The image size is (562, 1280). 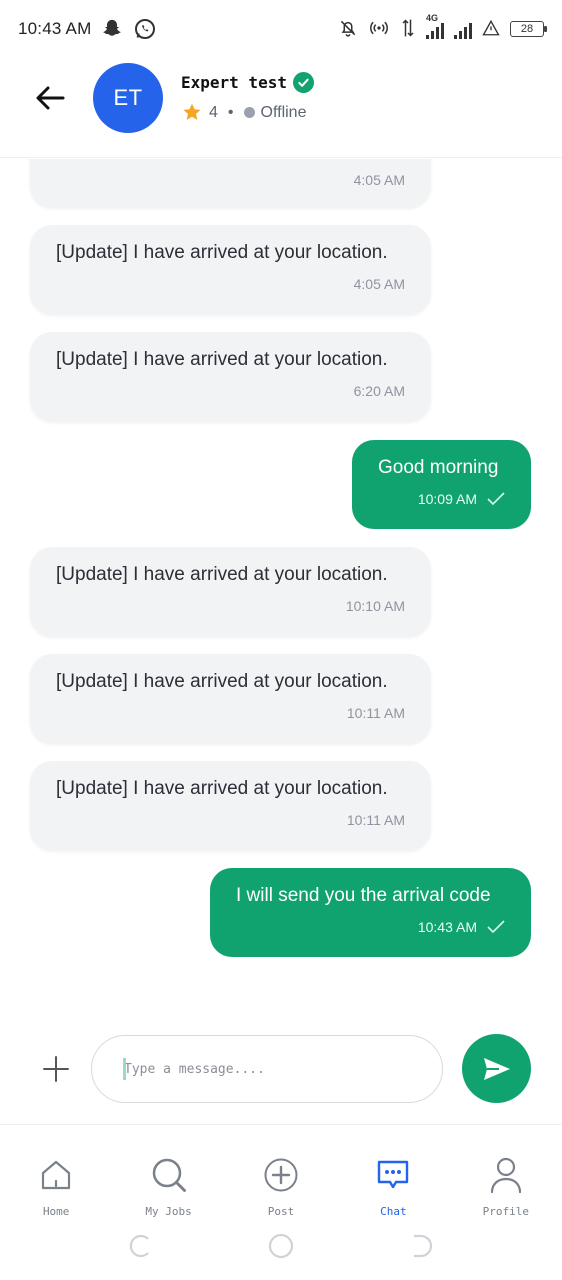 What do you see at coordinates (56, 1211) in the screenshot?
I see `nav-label: Home` at bounding box center [56, 1211].